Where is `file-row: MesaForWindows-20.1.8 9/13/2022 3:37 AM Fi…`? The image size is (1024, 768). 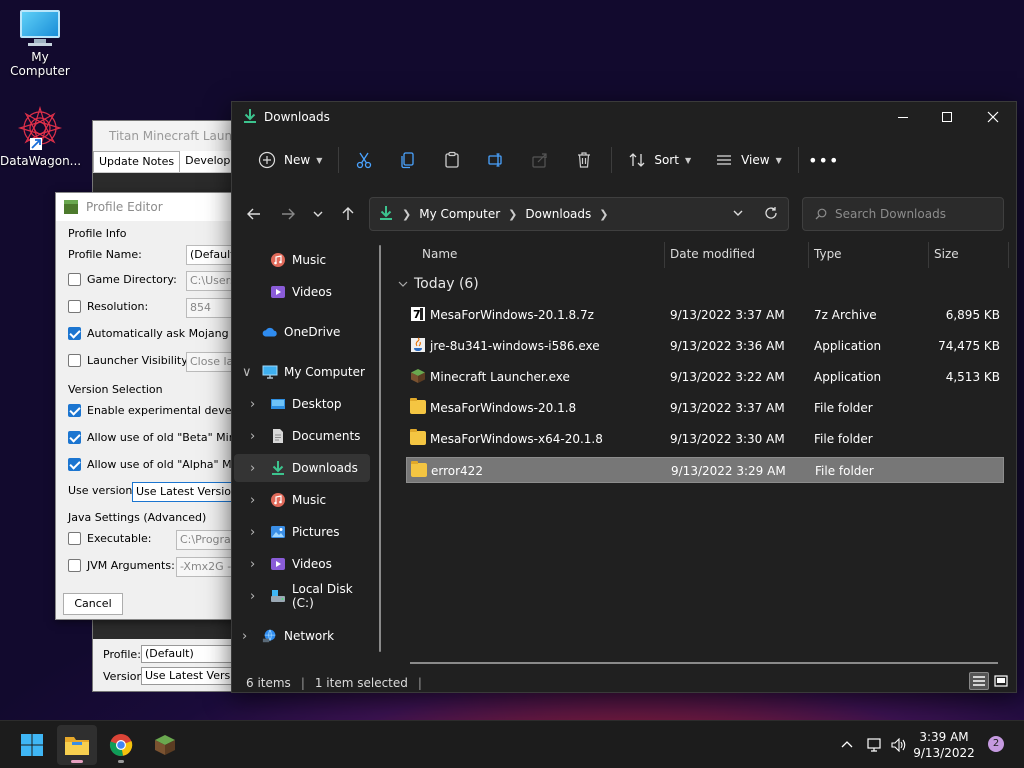
file-row: MesaForWindows-20.1.8 9/13/2022 3:37 AM Fi… is located at coordinates (705, 408).